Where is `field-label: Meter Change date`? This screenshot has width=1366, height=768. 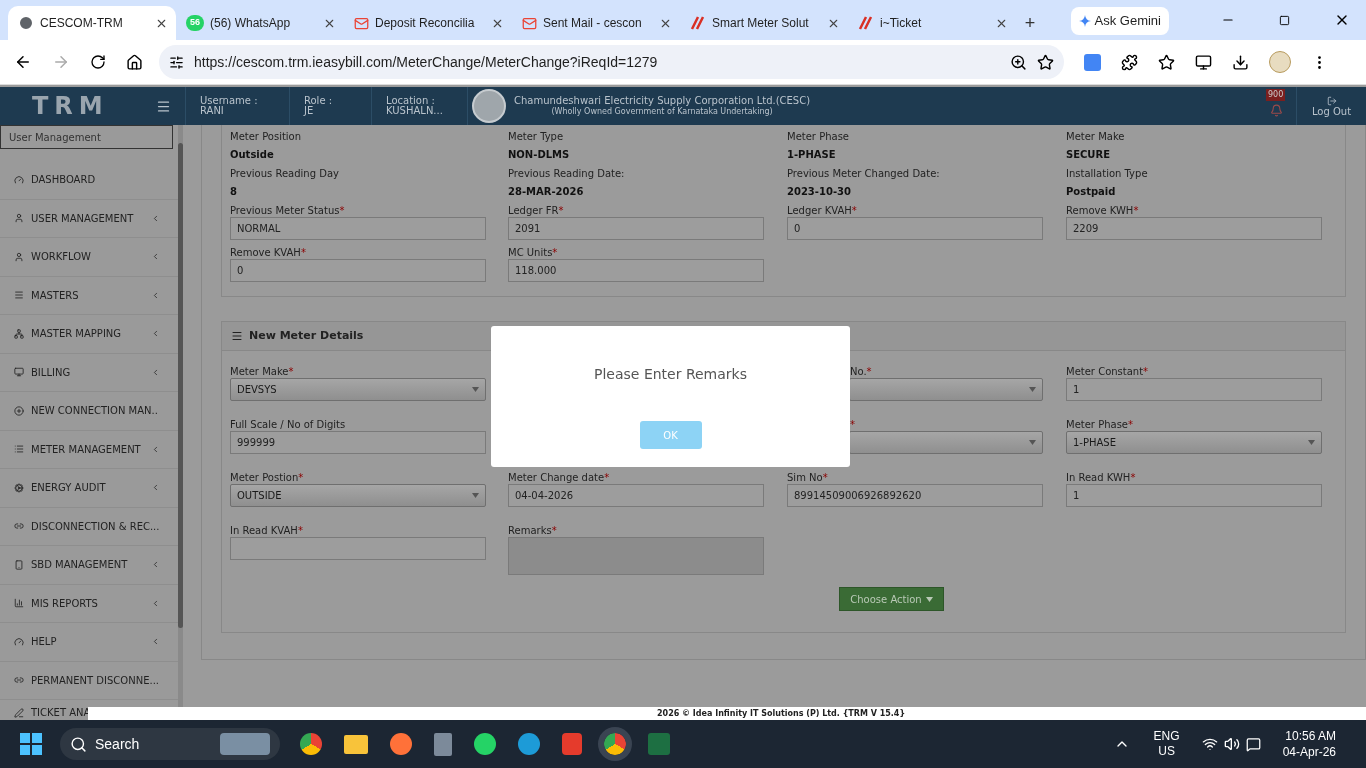 field-label: Meter Change date is located at coordinates (556, 478).